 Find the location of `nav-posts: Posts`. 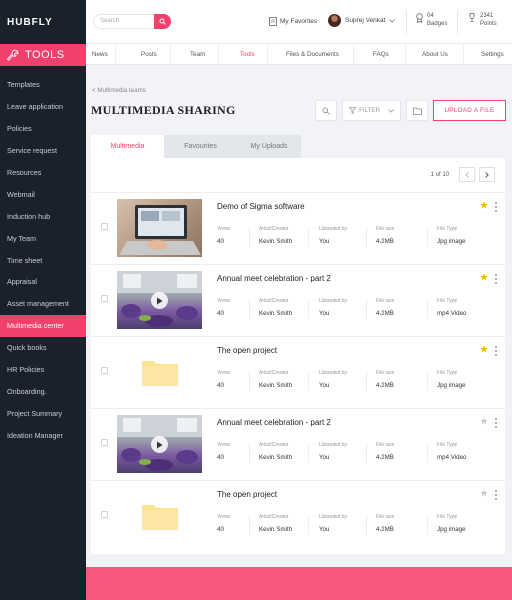

nav-posts: Posts is located at coordinates (149, 54).